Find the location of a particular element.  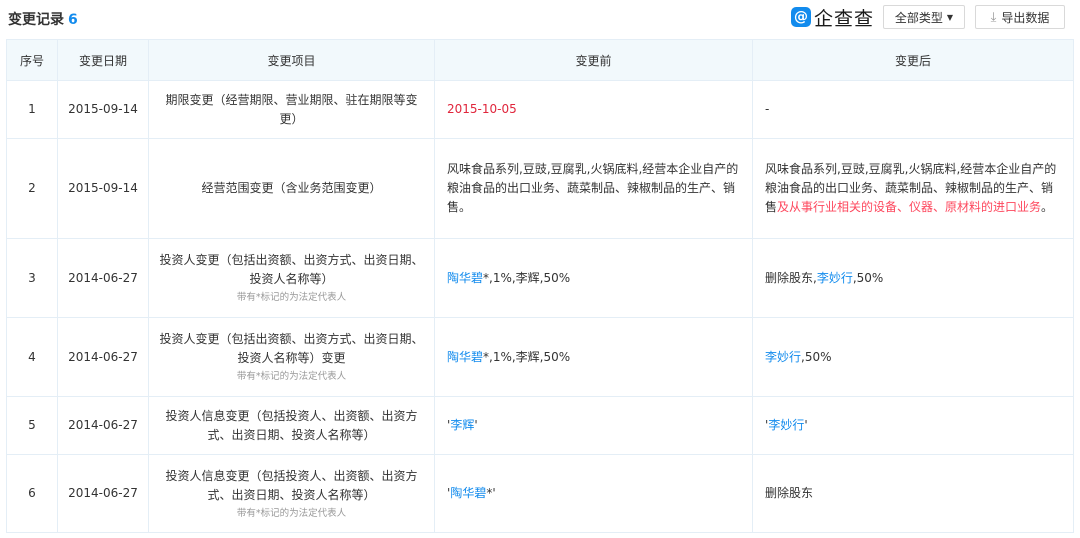

row-before: '陶华碧*' is located at coordinates (593, 493).